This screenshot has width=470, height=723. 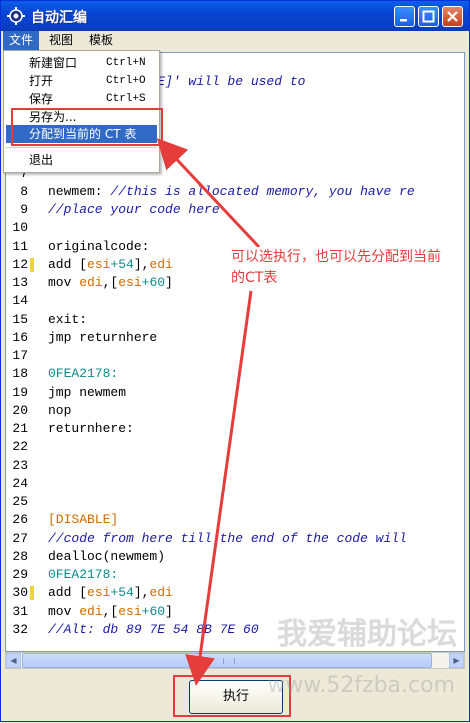 I want to click on annotation-text: 可以选执行，也可以先分配到当前的CT表, so click(x=341, y=268).